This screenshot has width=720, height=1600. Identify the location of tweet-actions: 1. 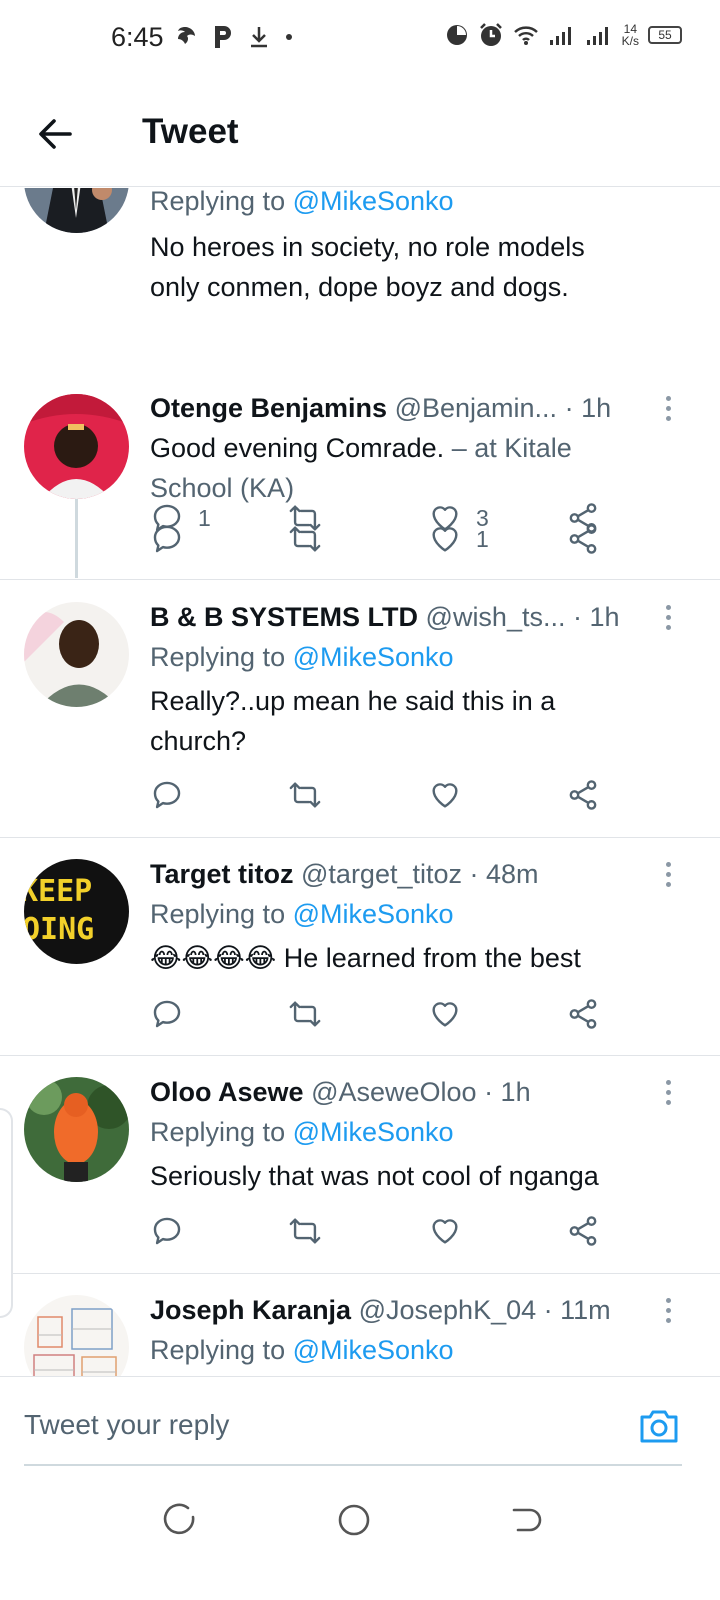
(385, 539).